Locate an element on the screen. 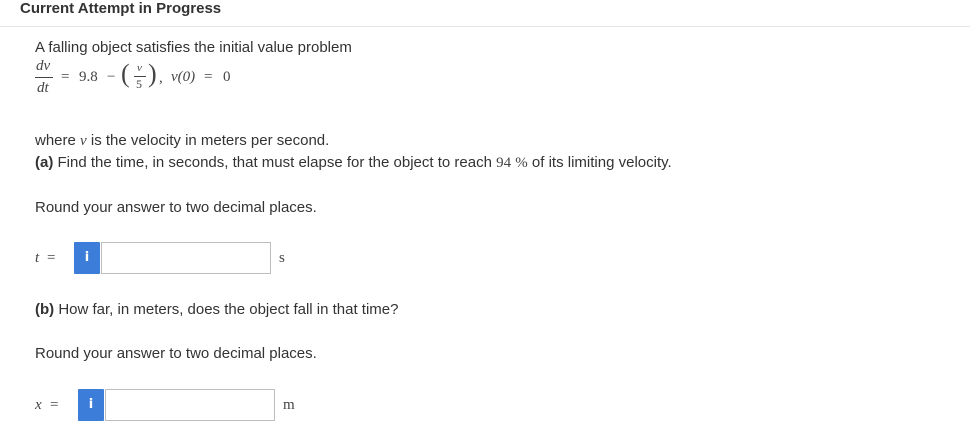 The height and width of the screenshot is (442, 970). part-a-question-suffix: of its limiting velocity. is located at coordinates (599, 162).